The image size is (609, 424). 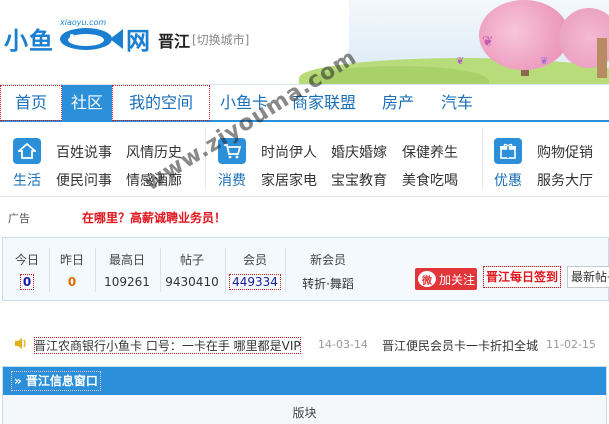 I want to click on gift-icon, so click(x=508, y=151).